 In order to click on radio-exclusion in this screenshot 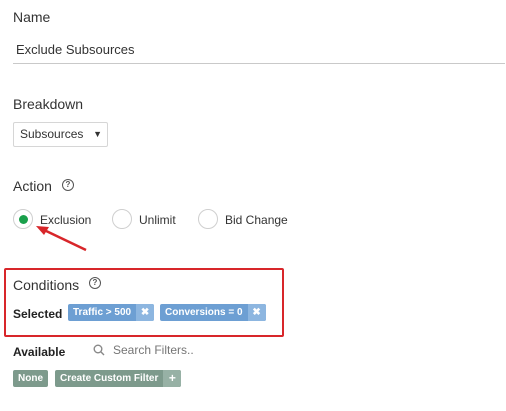, I will do `click(23, 219)`.